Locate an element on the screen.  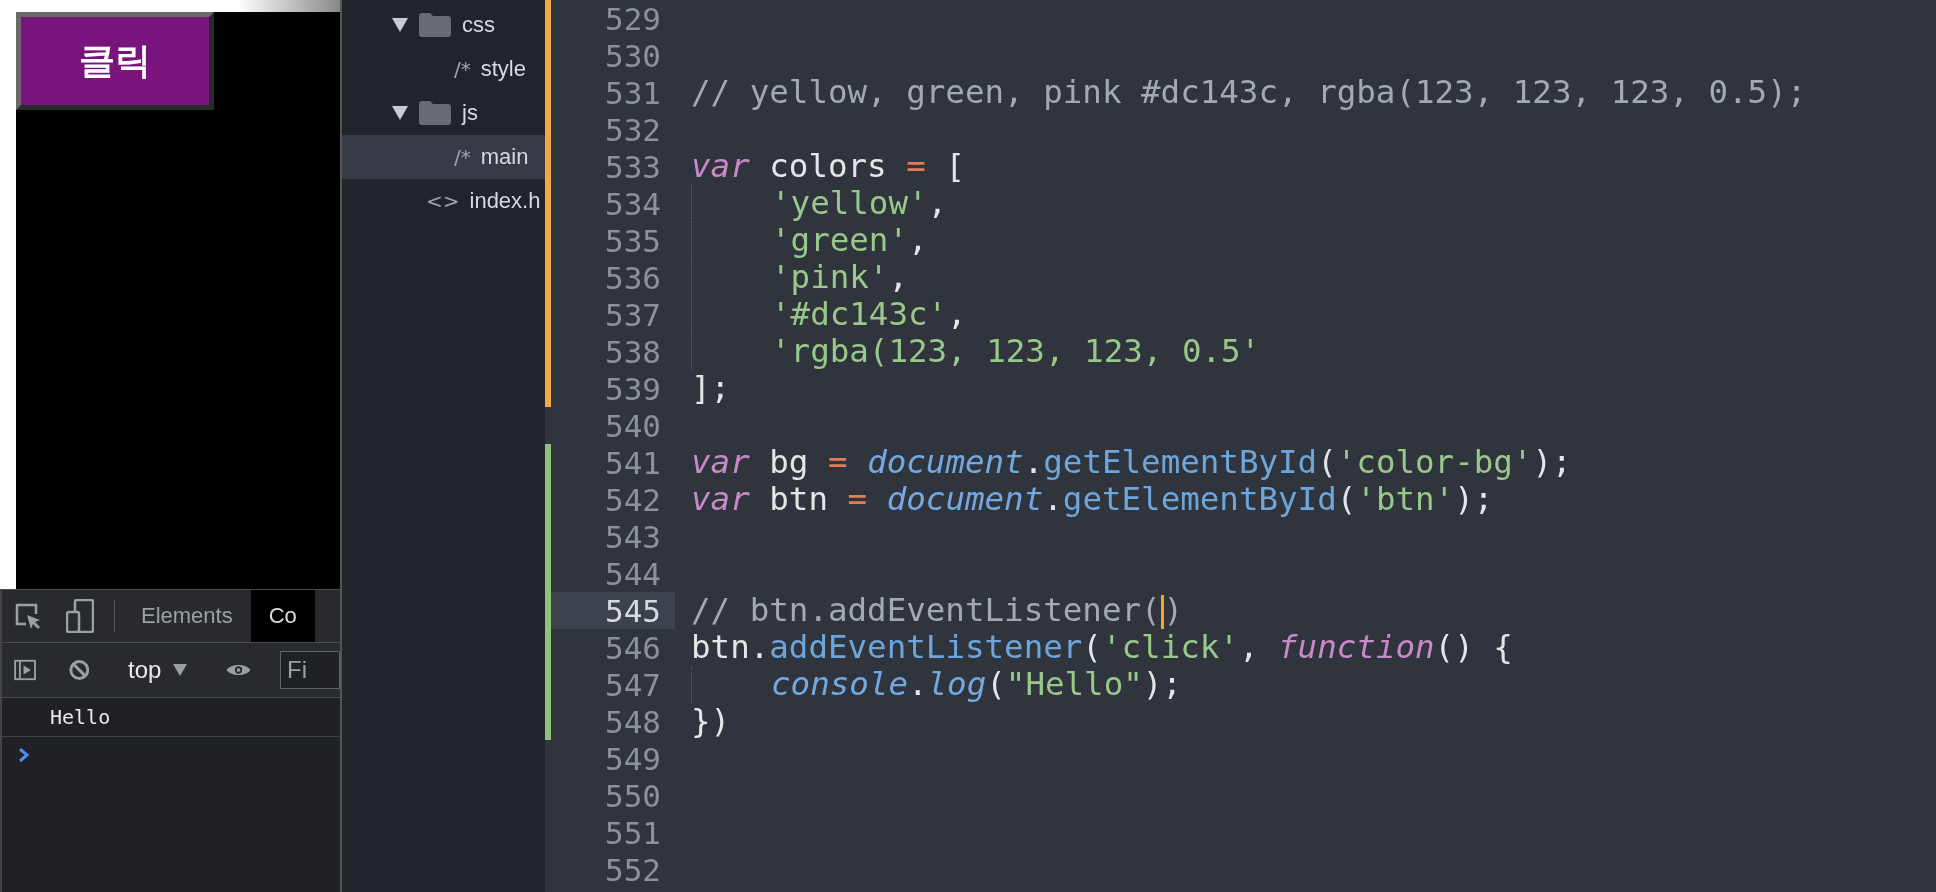
folder-name: js is located at coordinates (470, 113).